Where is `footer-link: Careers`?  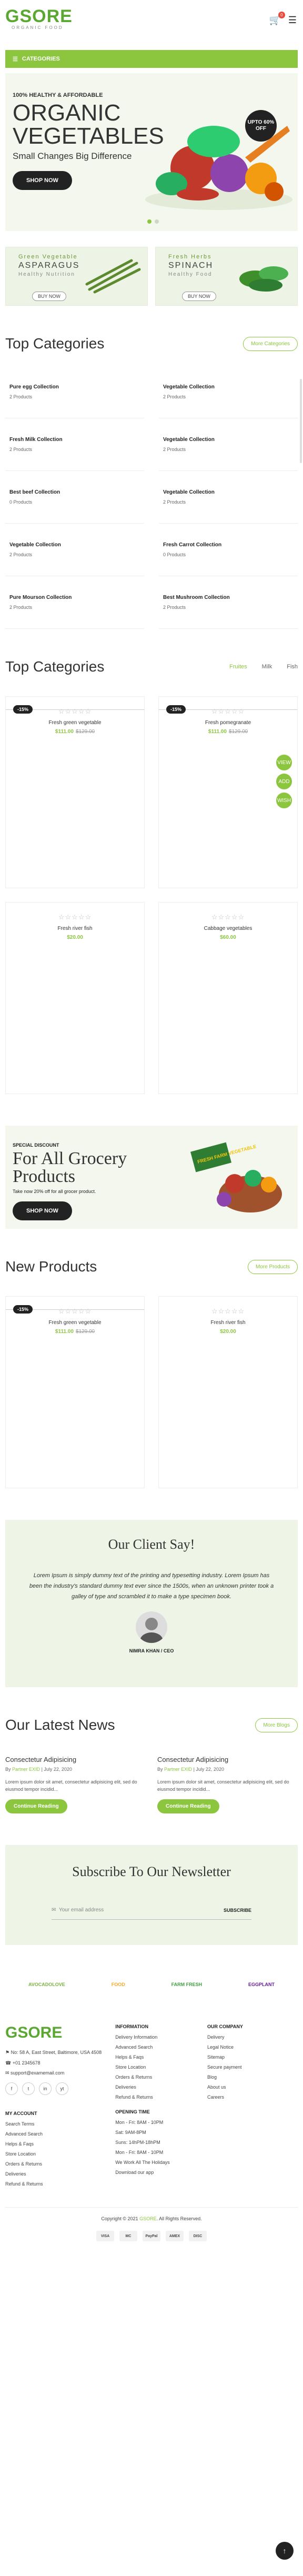
footer-link: Careers is located at coordinates (252, 2097).